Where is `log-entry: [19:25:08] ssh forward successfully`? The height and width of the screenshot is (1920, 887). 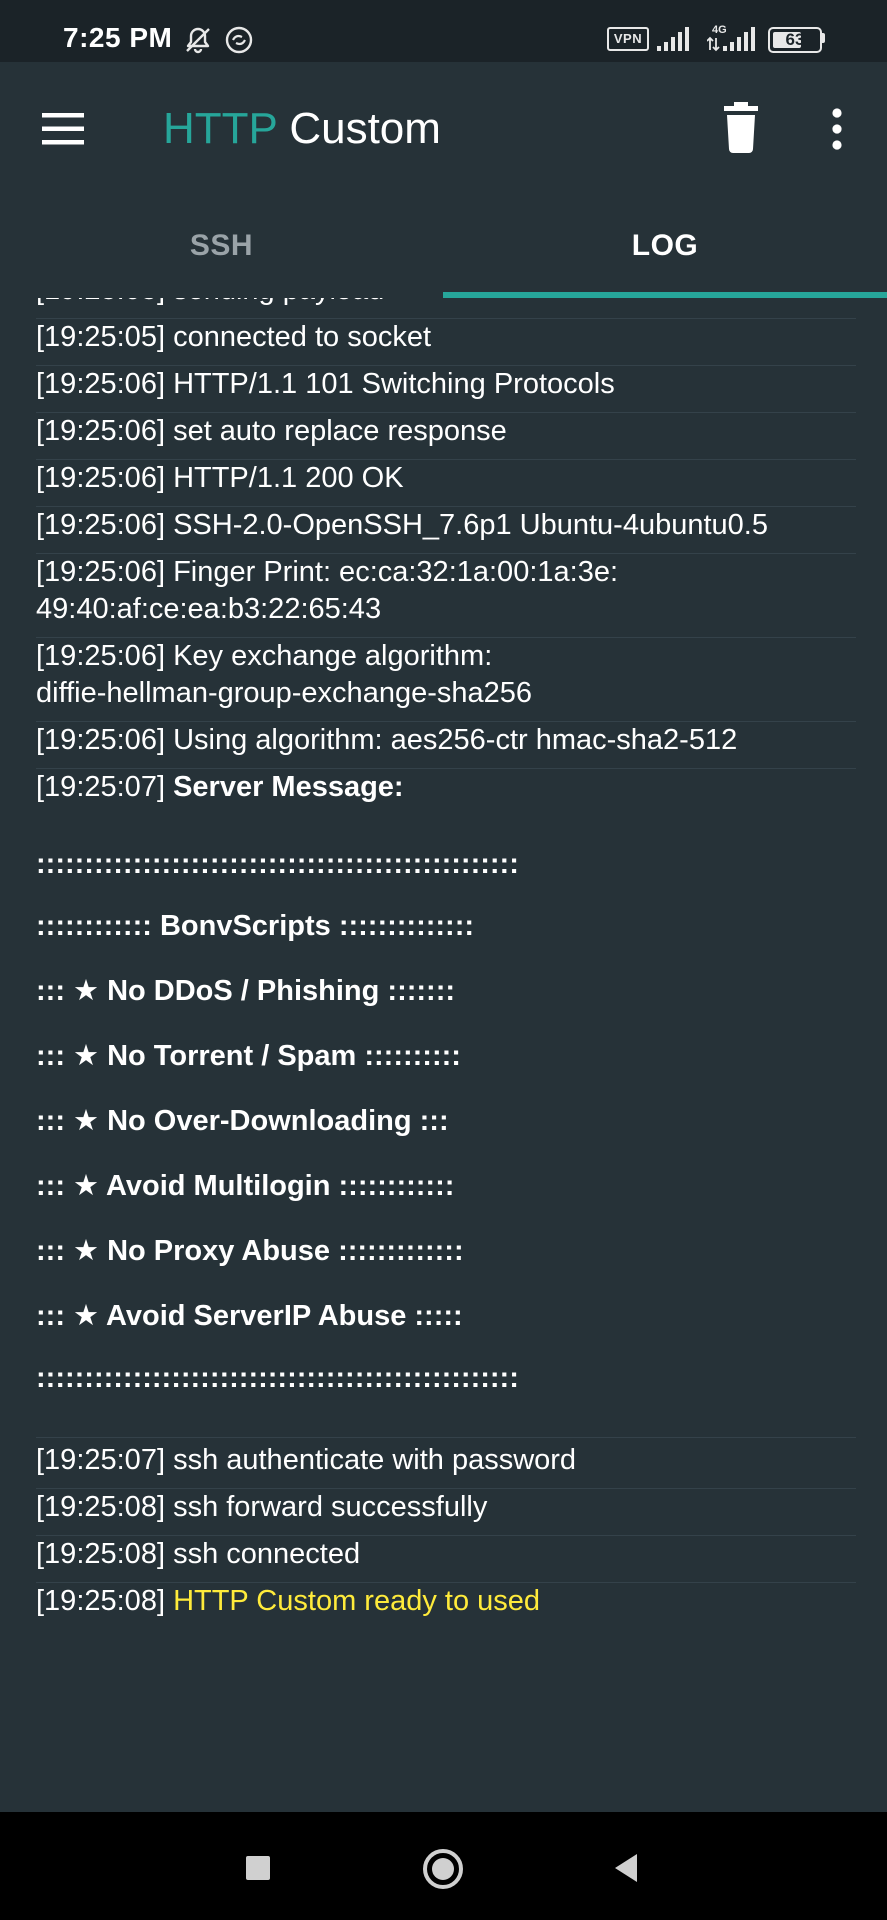
log-entry: [19:25:08] ssh forward successfully is located at coordinates (446, 1512).